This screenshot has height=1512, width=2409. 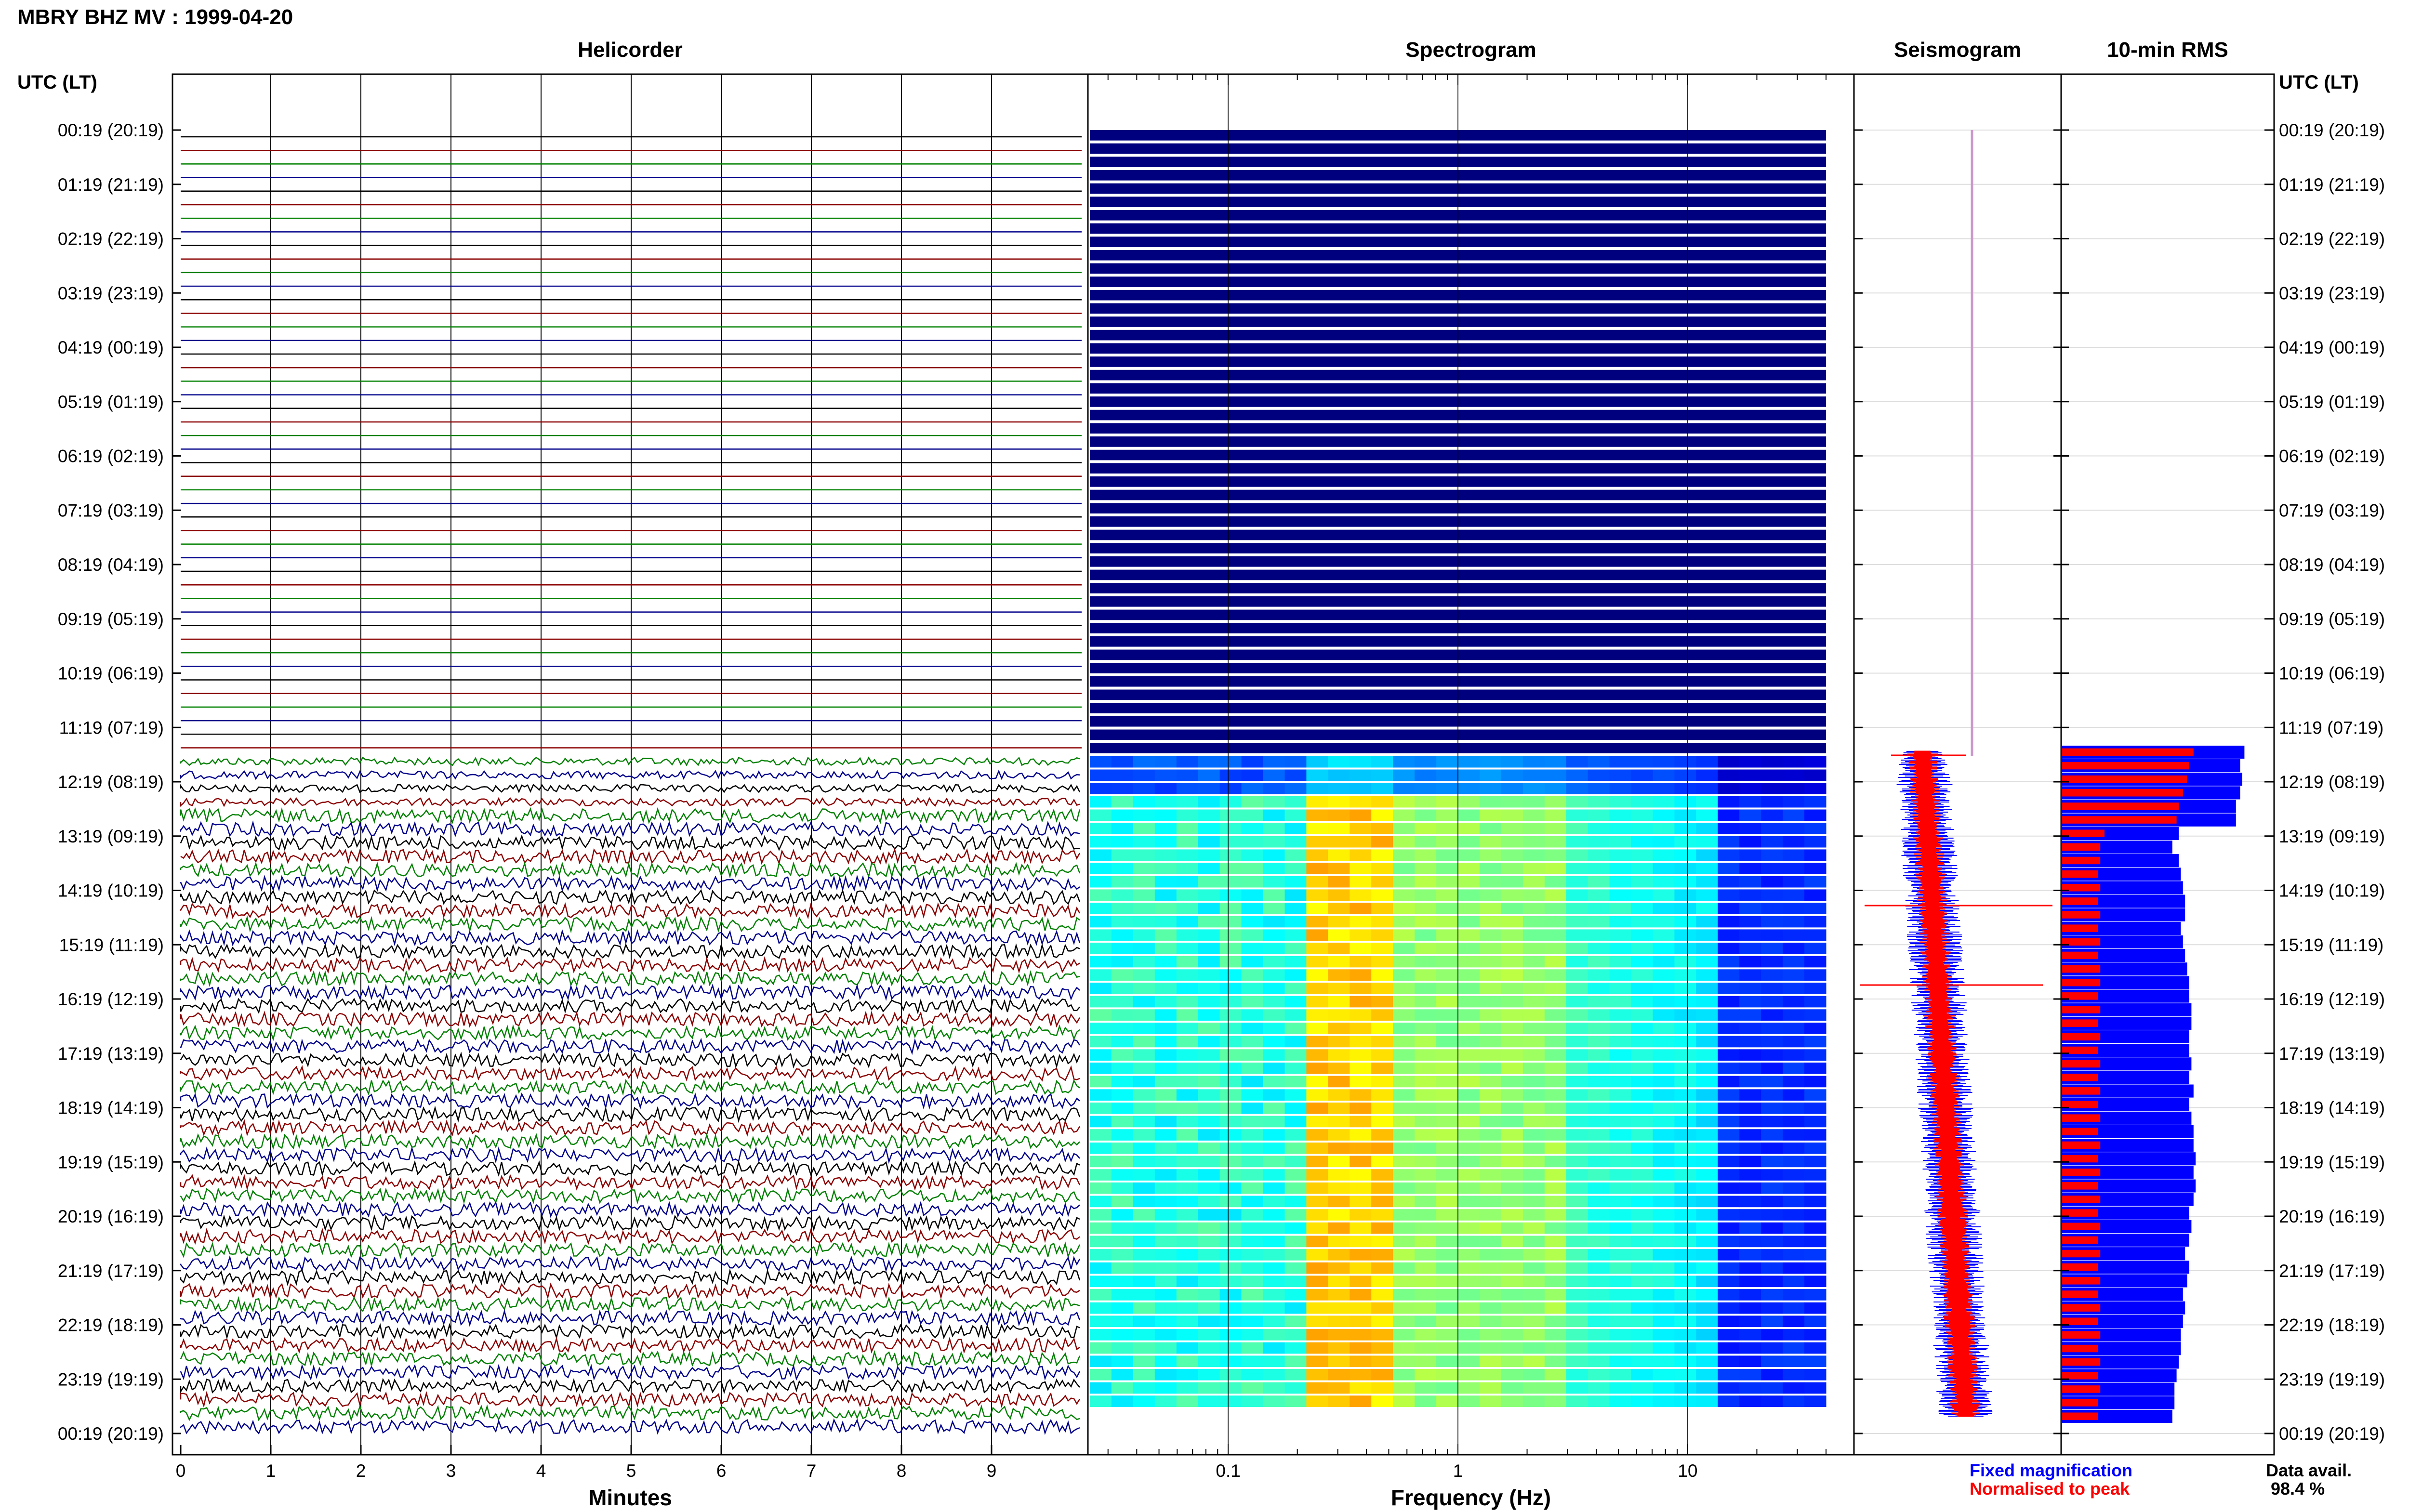 I want to click on helicorder-x-tick-label: 7, so click(x=812, y=1471).